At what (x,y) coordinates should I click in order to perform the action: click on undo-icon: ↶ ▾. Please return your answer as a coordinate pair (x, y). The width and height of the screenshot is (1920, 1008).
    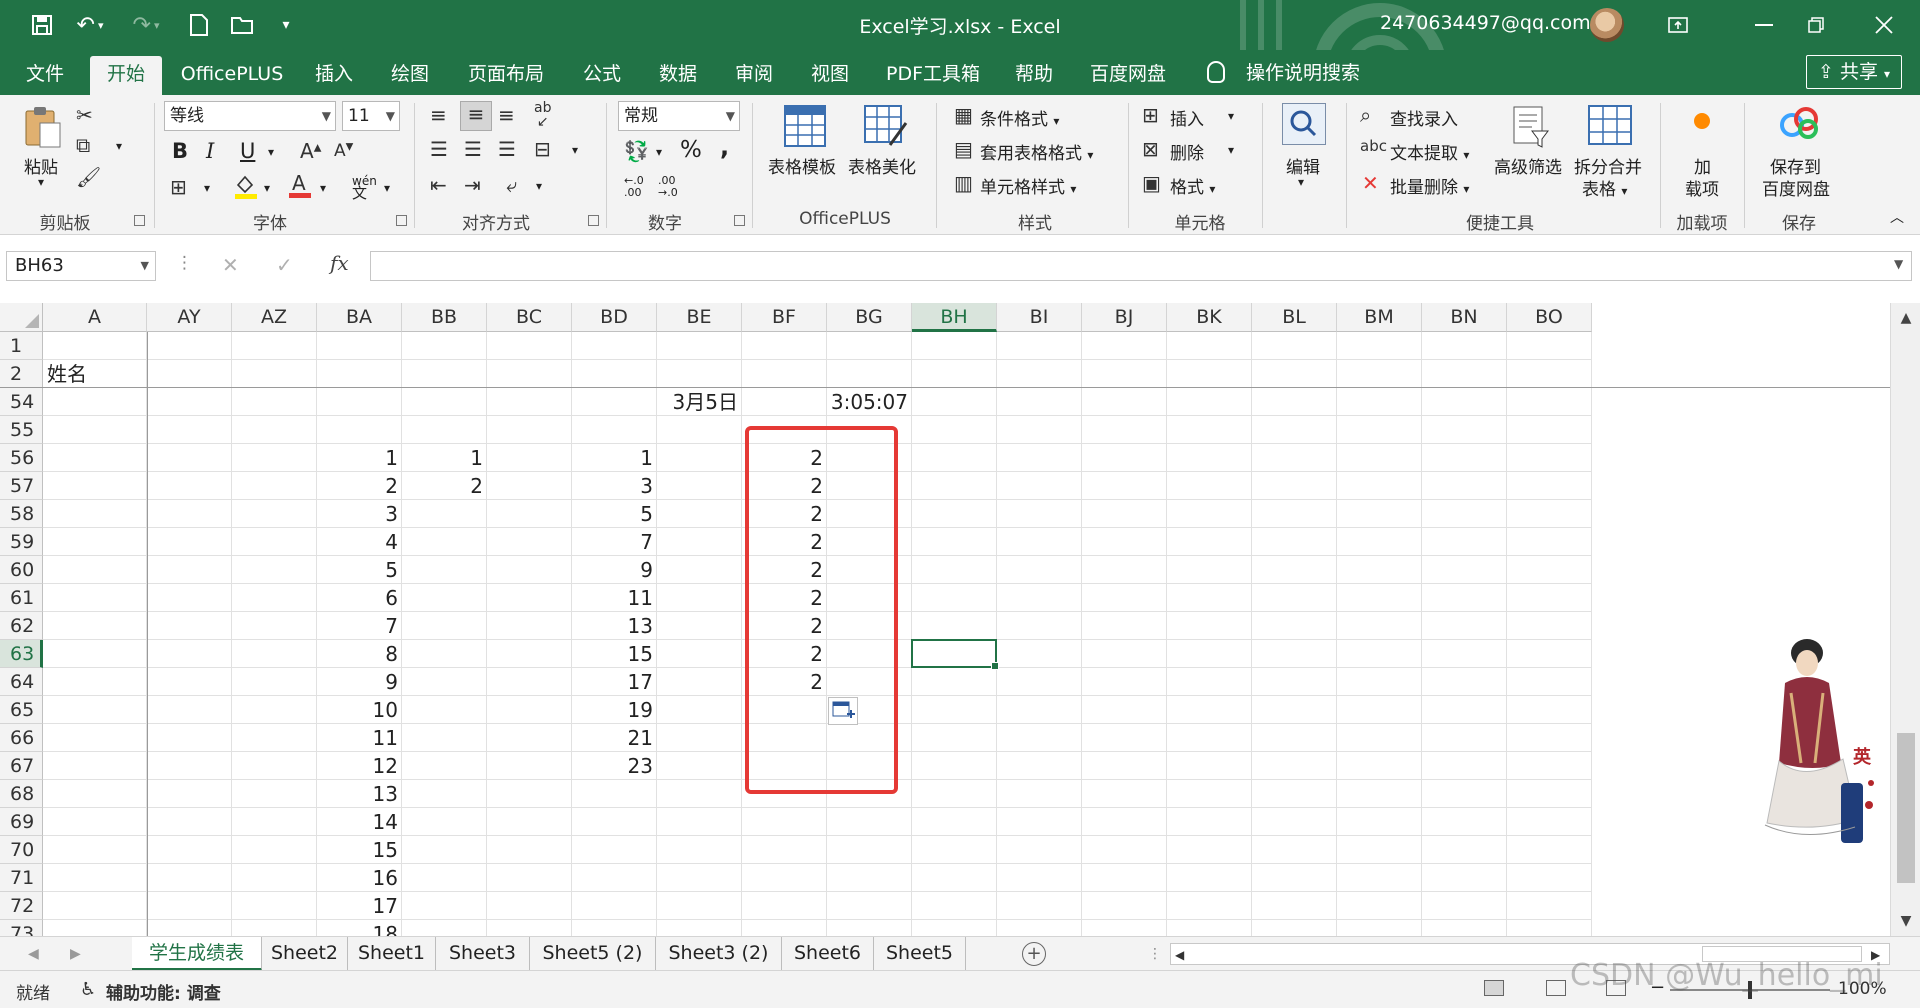
    Looking at the image, I should click on (90, 25).